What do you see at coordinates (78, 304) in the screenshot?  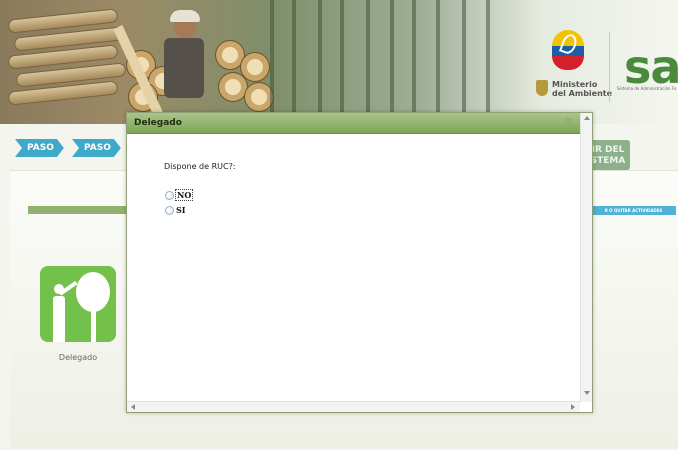 I see `delegado-avatar-icon` at bounding box center [78, 304].